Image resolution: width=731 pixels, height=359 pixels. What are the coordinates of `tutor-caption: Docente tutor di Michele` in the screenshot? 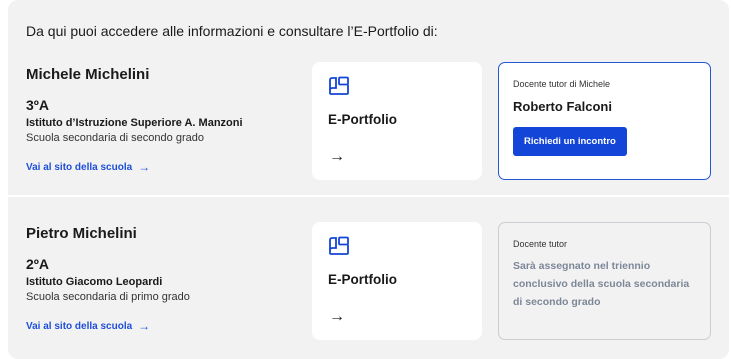 It's located at (562, 84).